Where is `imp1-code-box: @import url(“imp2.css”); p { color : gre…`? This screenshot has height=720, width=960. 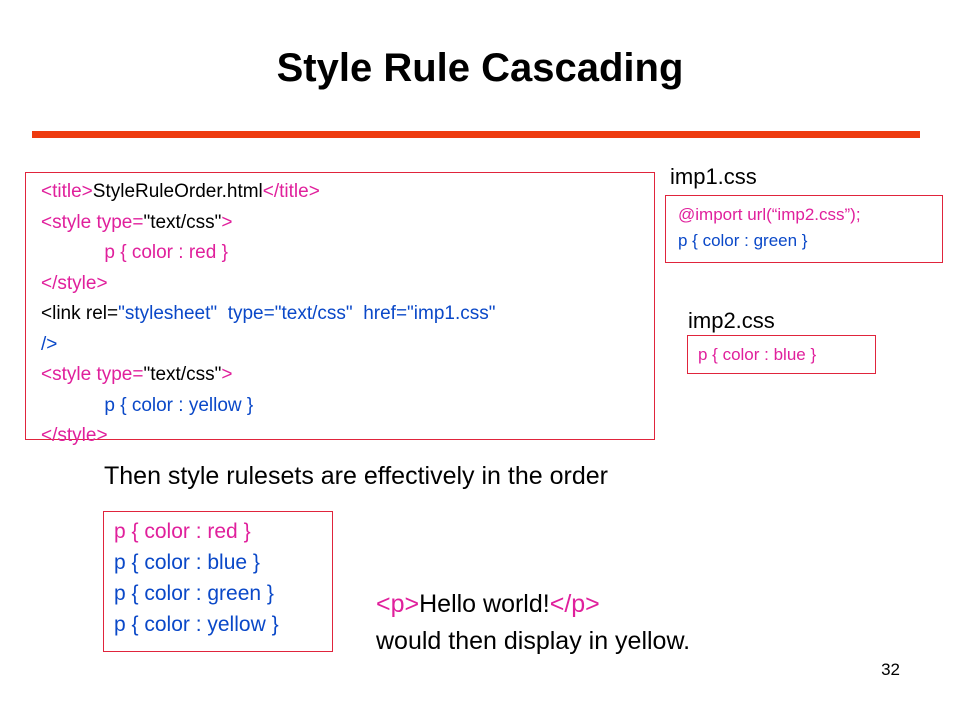
imp1-code-box: @import url(“imp2.css”); p { color : gre… is located at coordinates (804, 229).